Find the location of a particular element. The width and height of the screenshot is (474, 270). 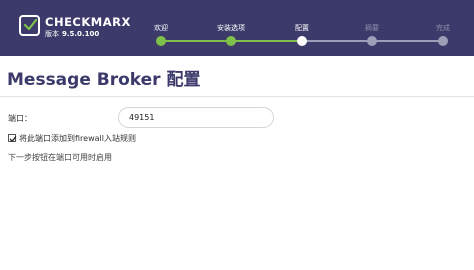

version-label: 版本 is located at coordinates (52, 34).